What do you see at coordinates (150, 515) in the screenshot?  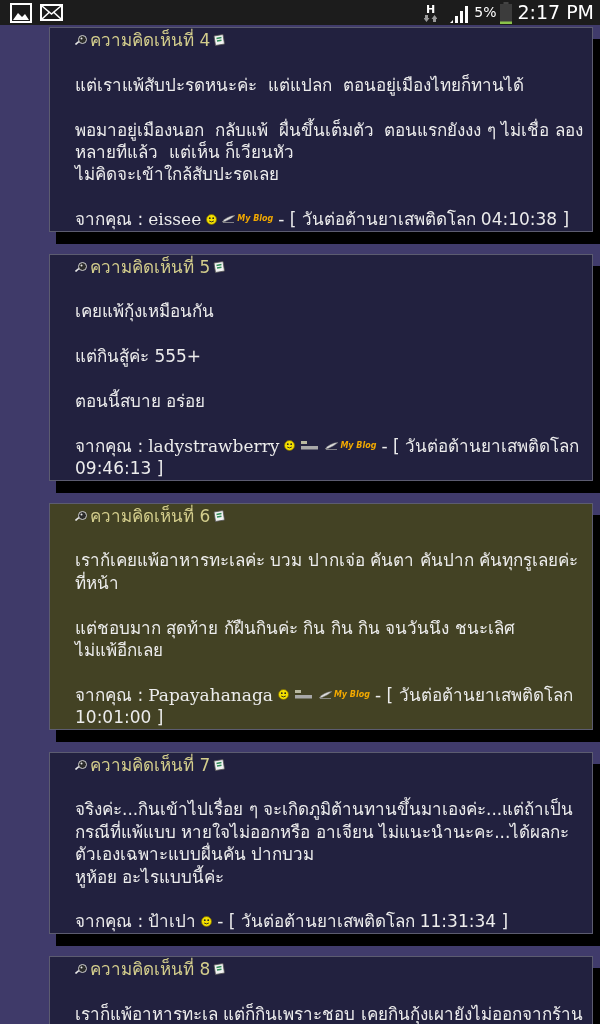 I see `comment-title: ความคิดเห็นที่ 6` at bounding box center [150, 515].